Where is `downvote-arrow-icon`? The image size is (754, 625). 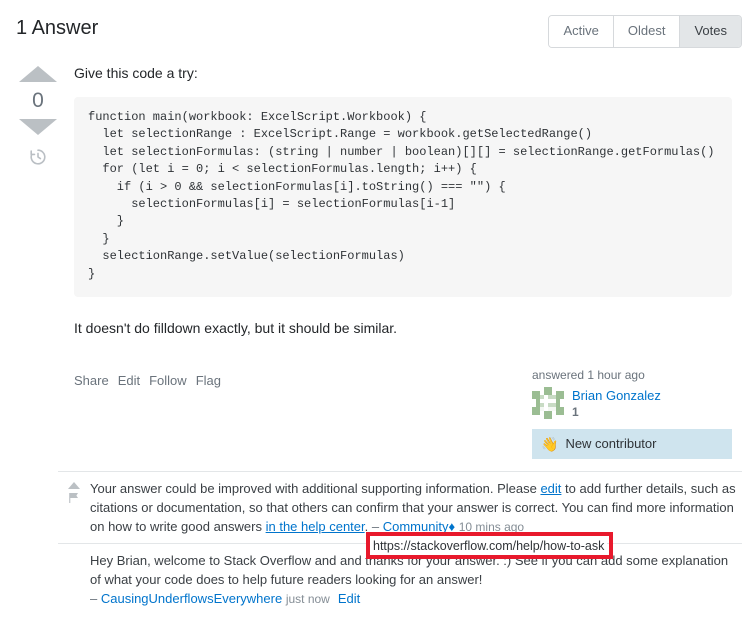
downvote-arrow-icon is located at coordinates (38, 127).